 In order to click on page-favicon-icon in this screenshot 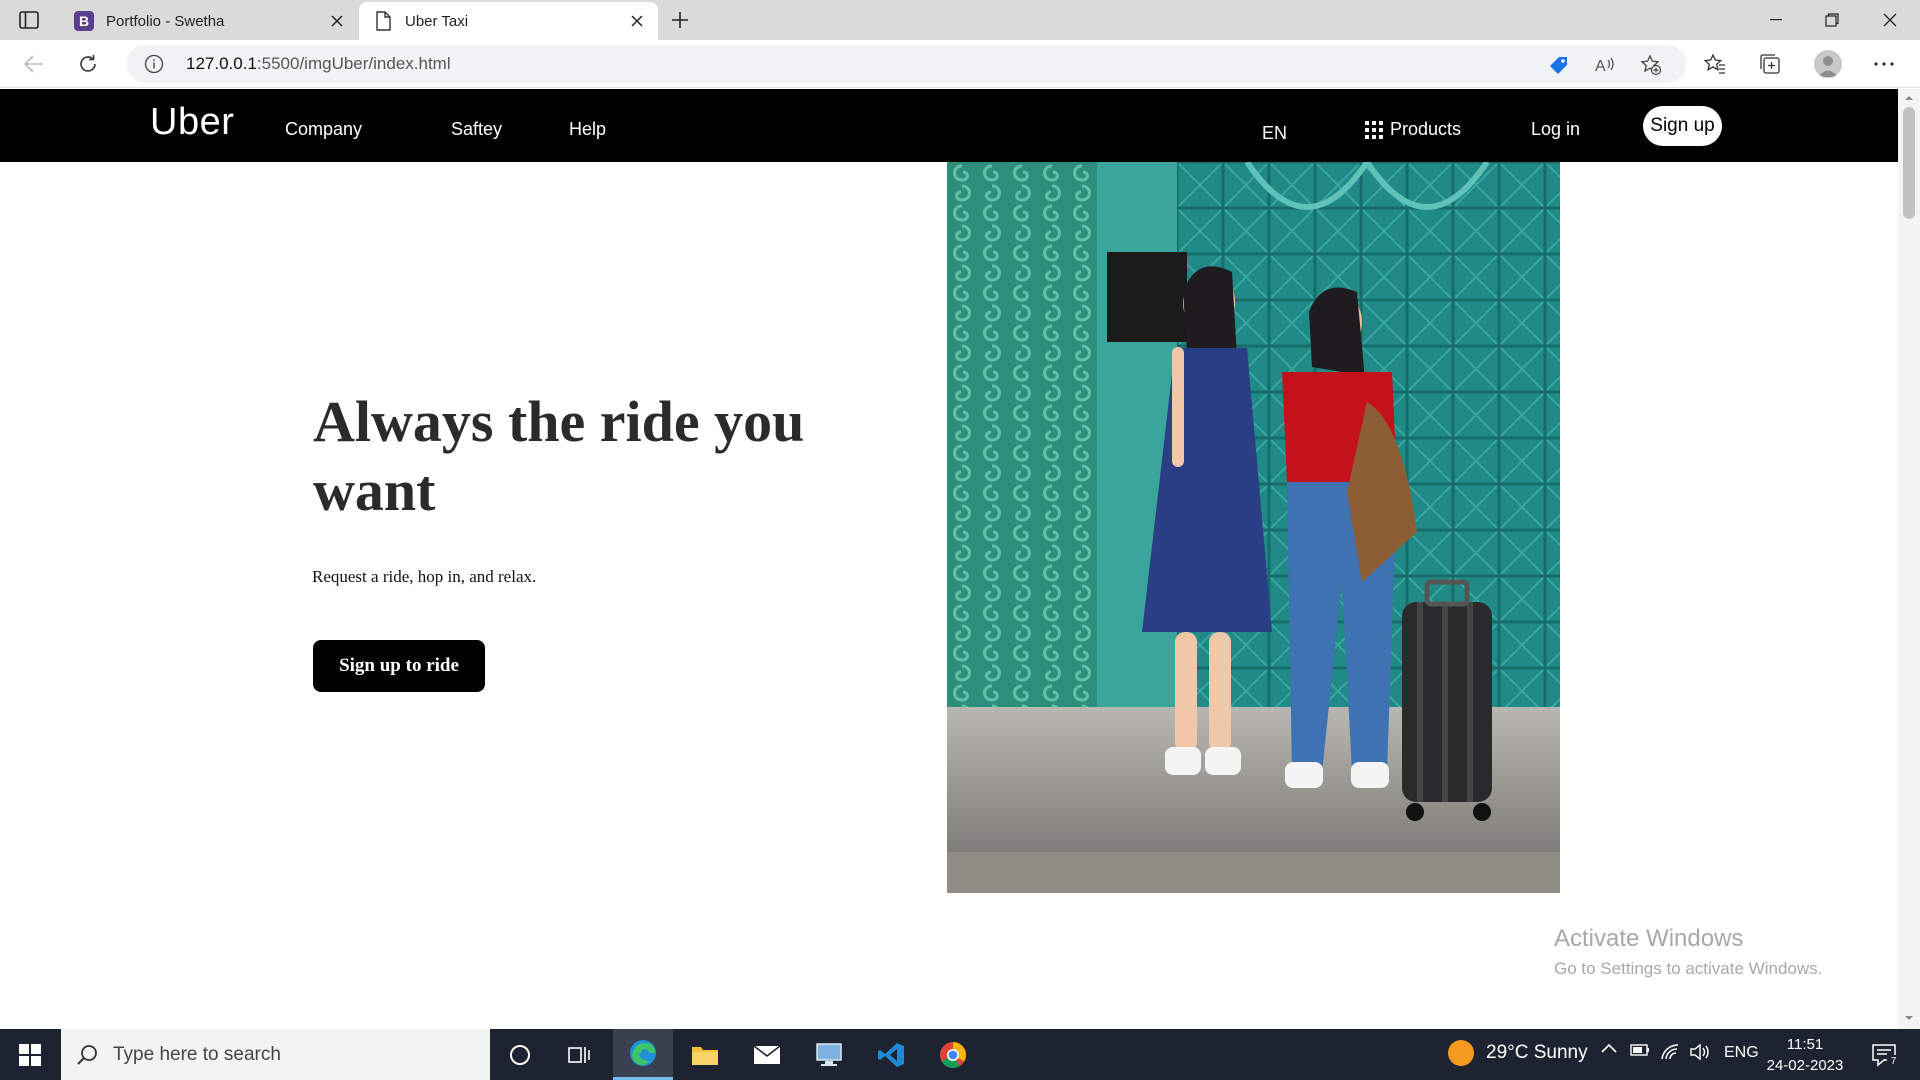, I will do `click(383, 21)`.